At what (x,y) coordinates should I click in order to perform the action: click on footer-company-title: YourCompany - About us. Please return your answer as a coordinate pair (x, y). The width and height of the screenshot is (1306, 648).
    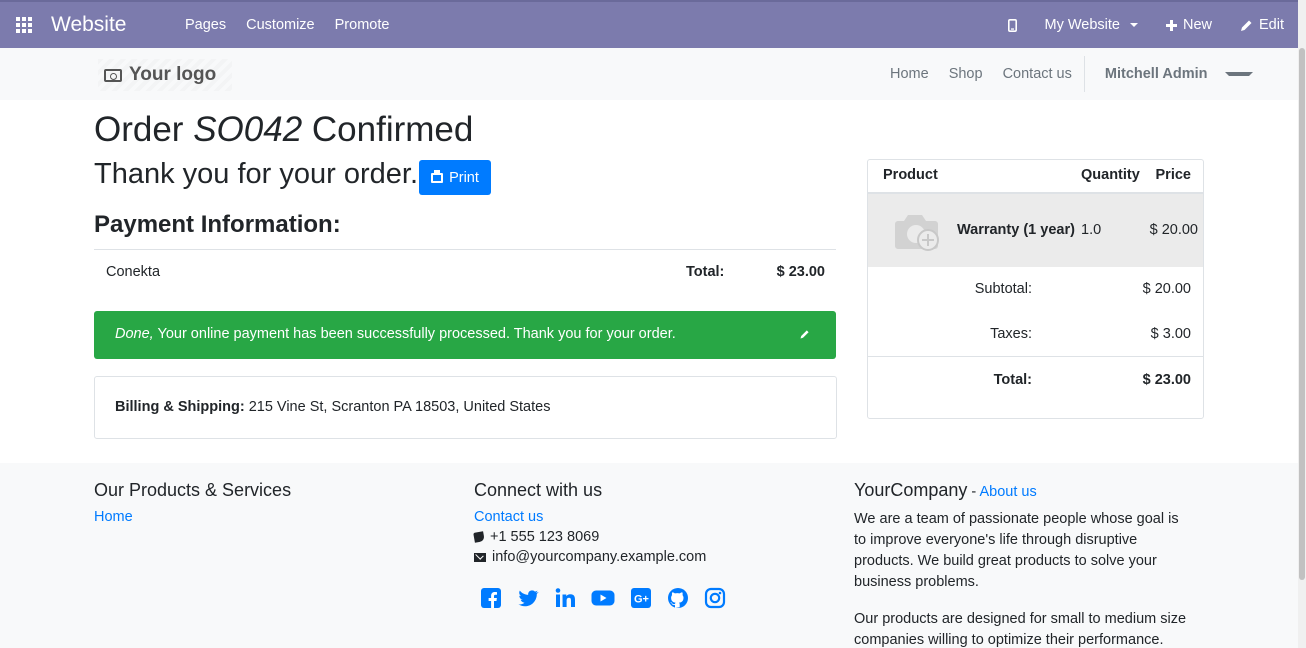
    Looking at the image, I should click on (945, 490).